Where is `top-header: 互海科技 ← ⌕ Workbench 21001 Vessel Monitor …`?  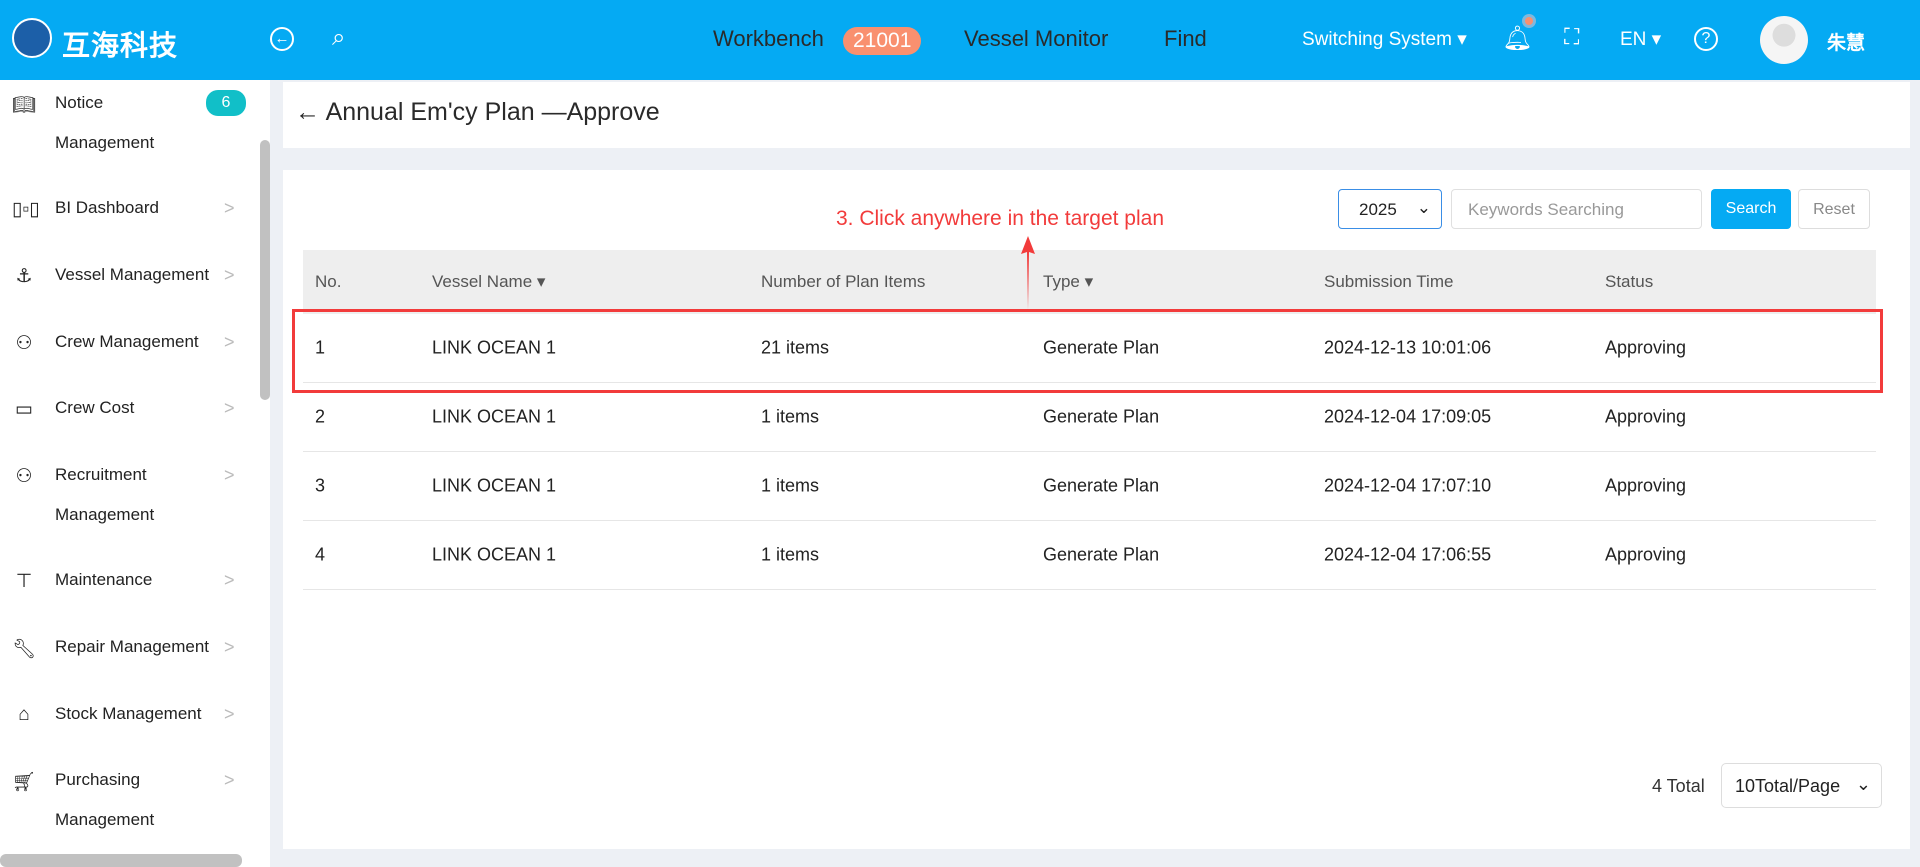
top-header: 互海科技 ← ⌕ Workbench 21001 Vessel Monitor … is located at coordinates (960, 40).